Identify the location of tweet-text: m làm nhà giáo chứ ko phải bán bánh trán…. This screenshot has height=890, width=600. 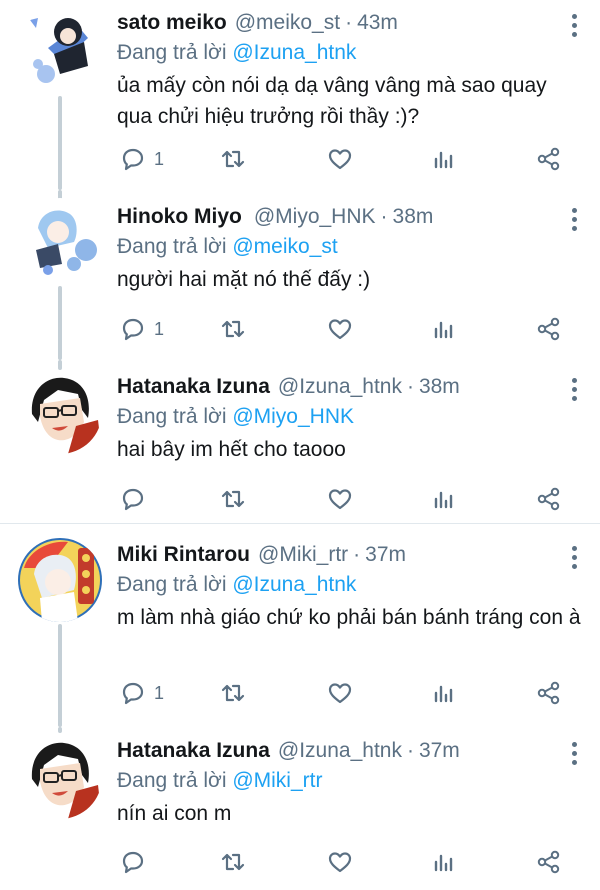
(349, 617).